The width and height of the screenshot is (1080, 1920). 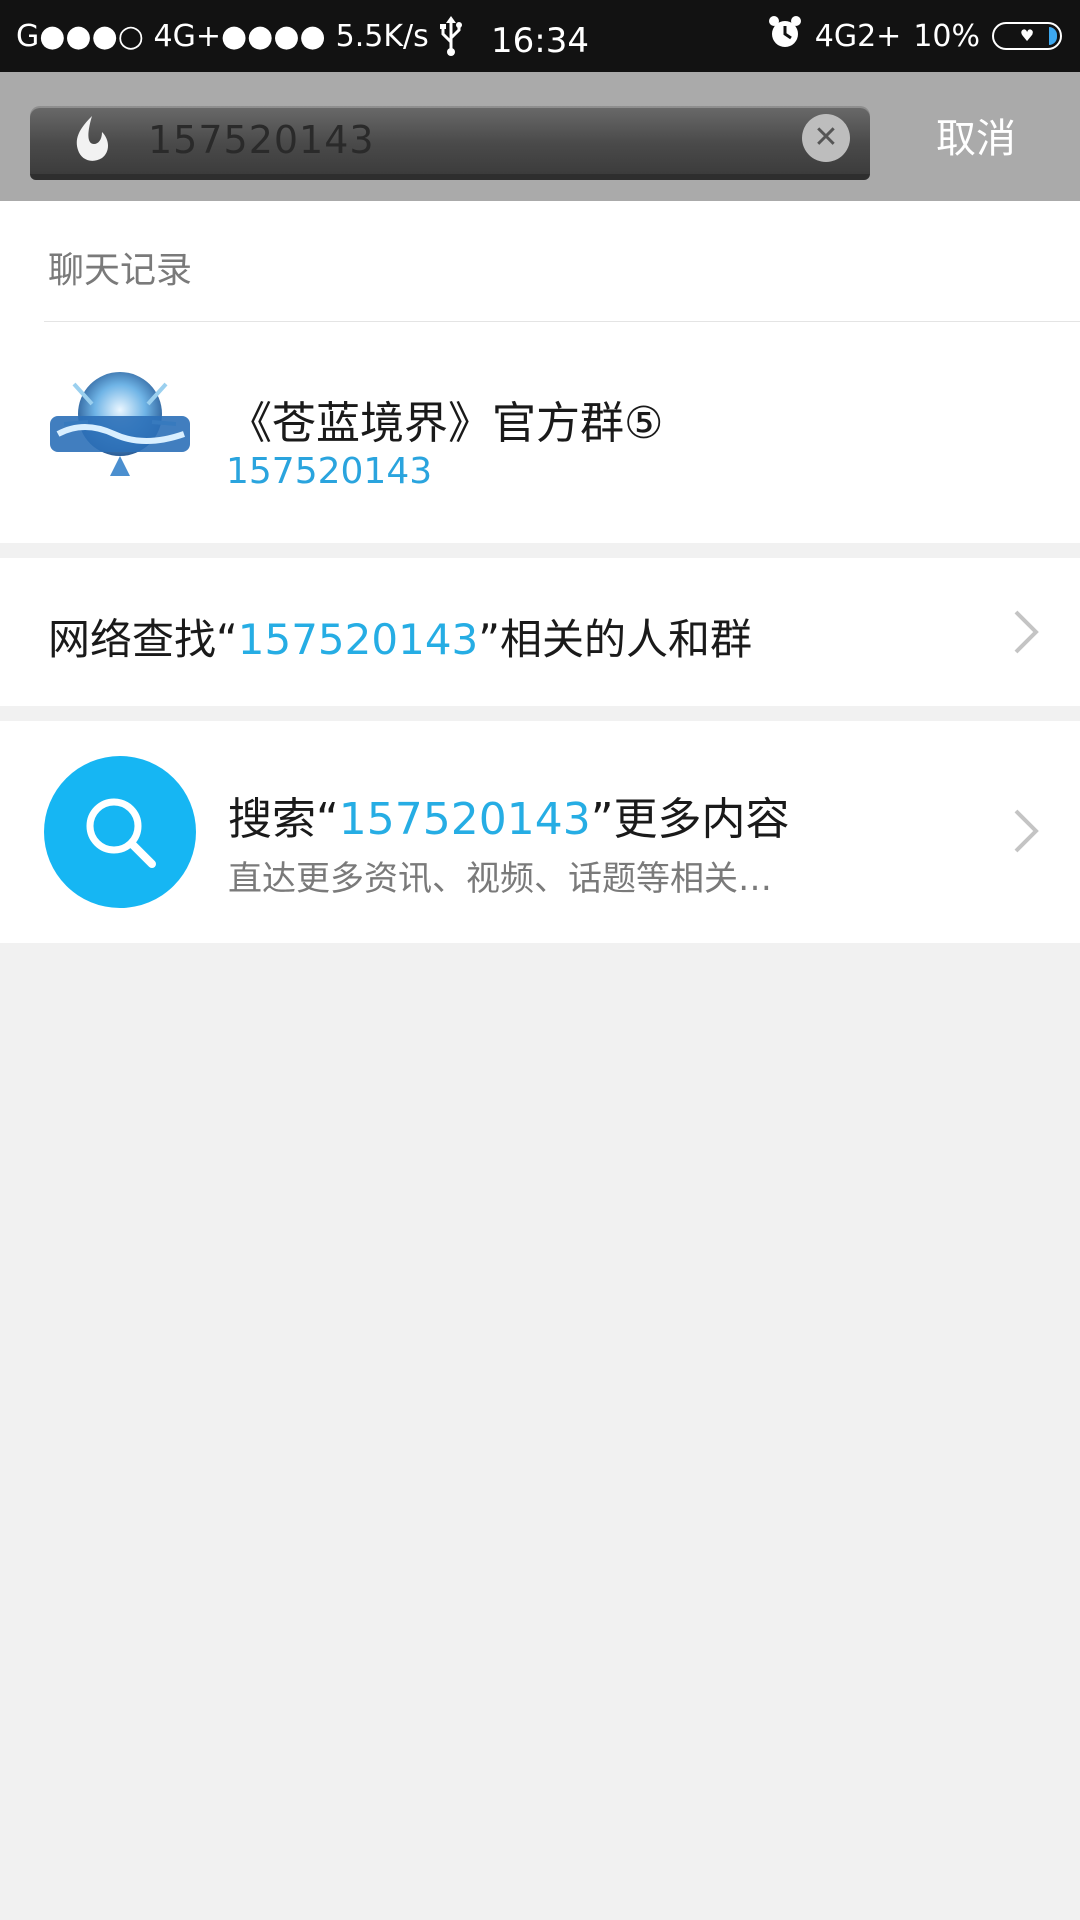 I want to click on search-query-text: 157520143, so click(x=261, y=140).